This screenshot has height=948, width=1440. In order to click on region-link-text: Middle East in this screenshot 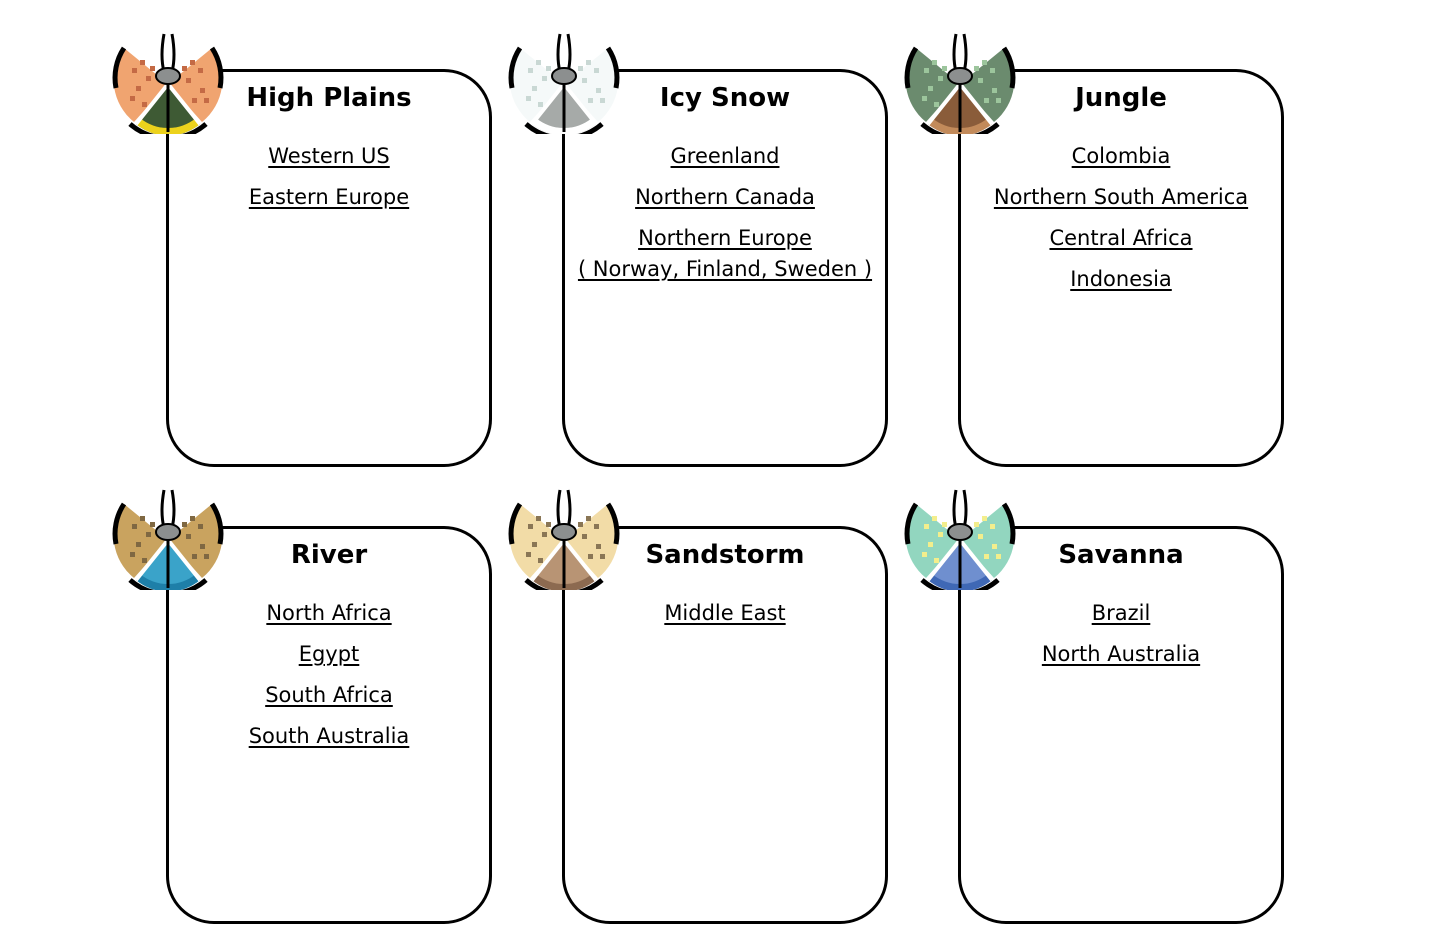, I will do `click(725, 613)`.